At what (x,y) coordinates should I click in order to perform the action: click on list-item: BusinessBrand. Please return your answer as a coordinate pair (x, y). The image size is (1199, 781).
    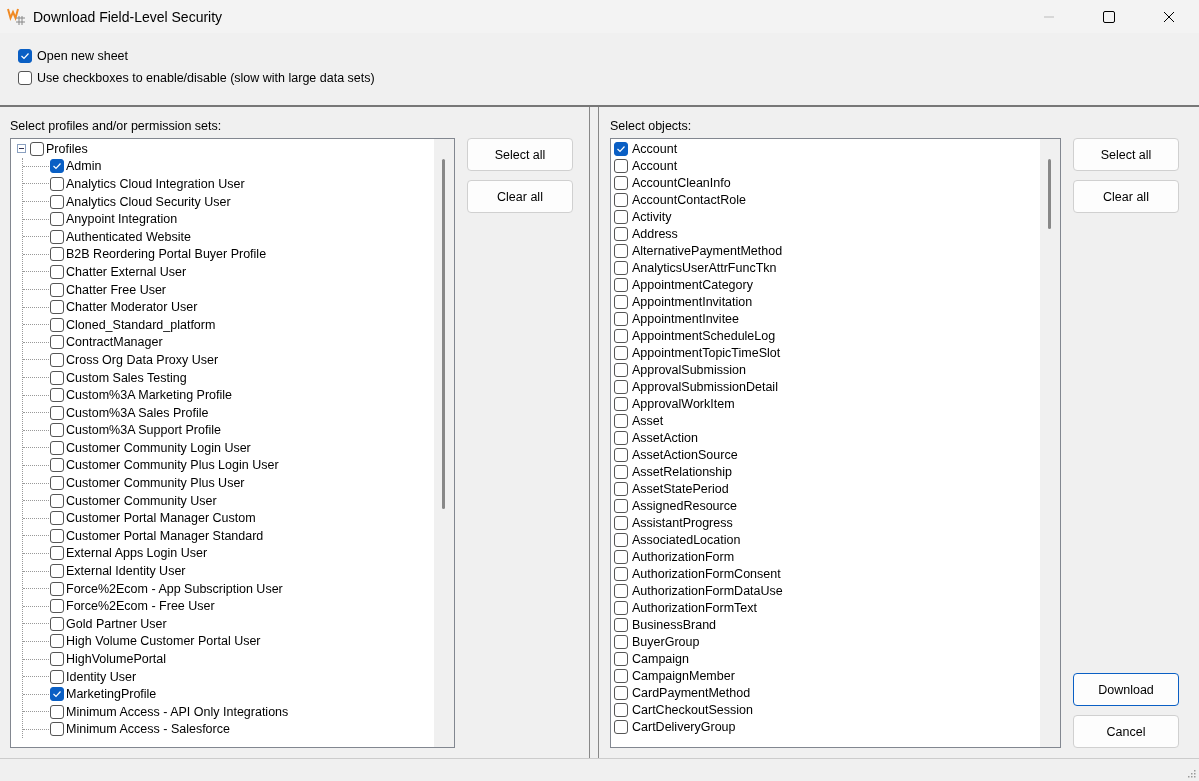
    Looking at the image, I should click on (674, 624).